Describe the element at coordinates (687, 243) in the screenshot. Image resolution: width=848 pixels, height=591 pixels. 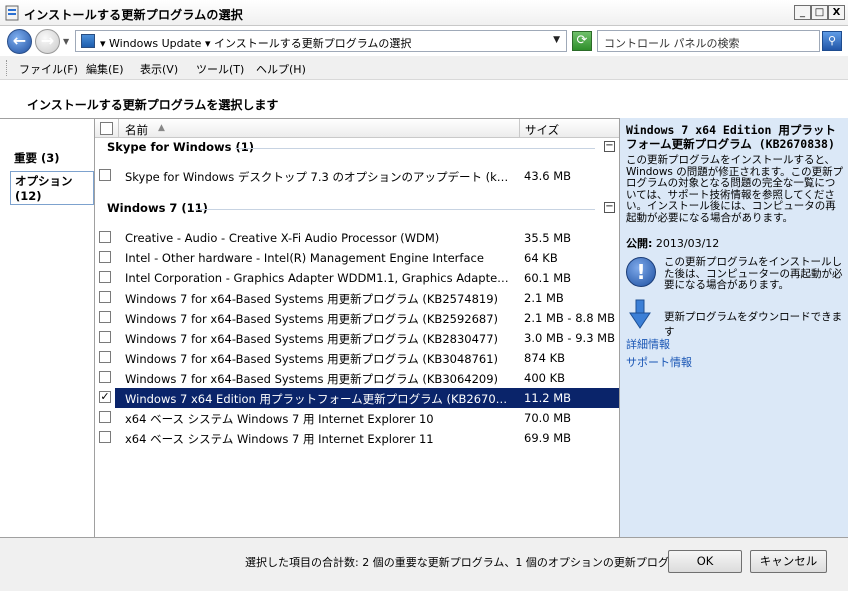
I see `published-date: 2013/03/12` at that location.